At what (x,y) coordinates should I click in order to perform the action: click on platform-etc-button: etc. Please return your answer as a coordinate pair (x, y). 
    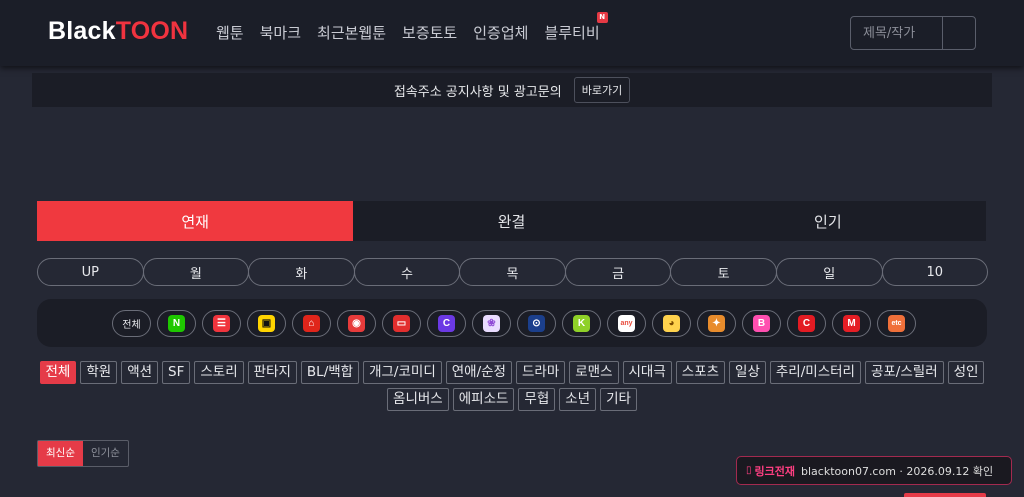
    Looking at the image, I should click on (896, 323).